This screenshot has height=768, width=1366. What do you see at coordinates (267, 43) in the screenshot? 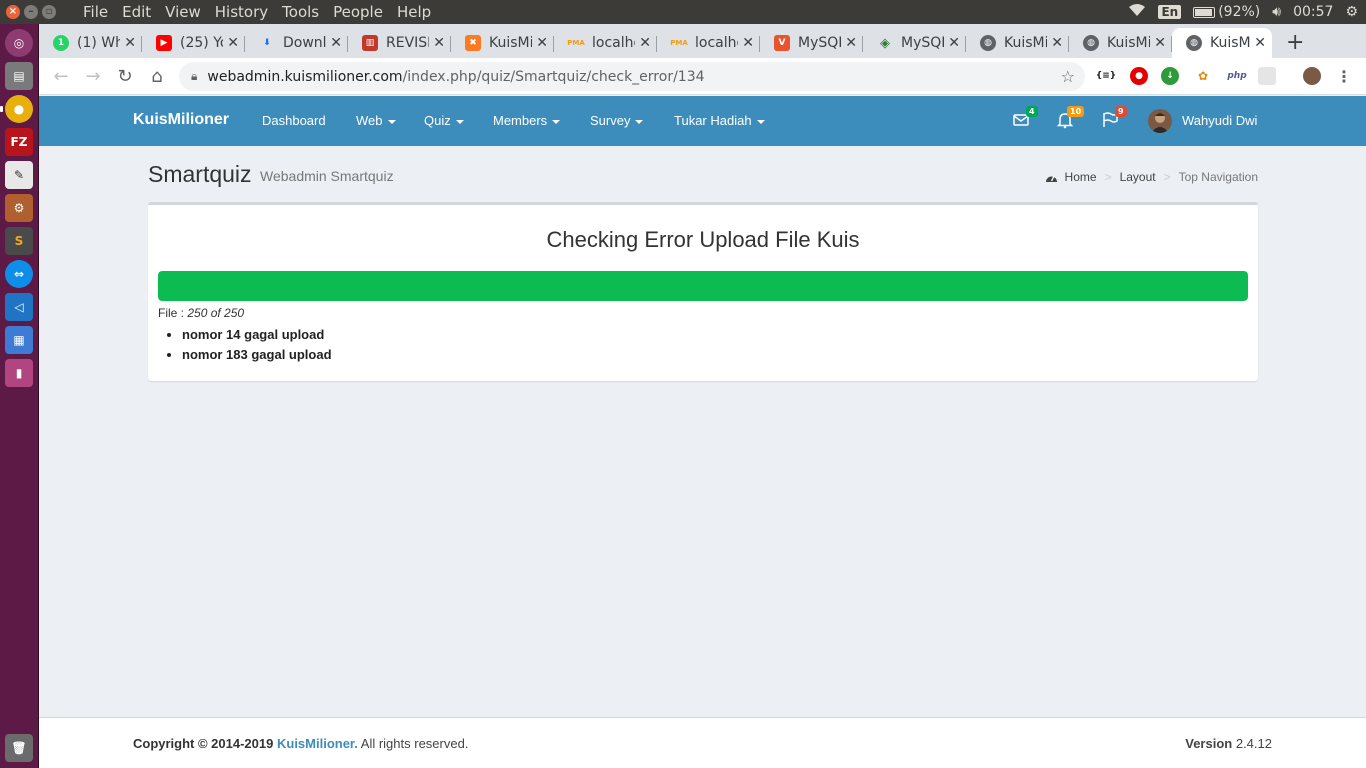
I see `download-icon: ⬇` at bounding box center [267, 43].